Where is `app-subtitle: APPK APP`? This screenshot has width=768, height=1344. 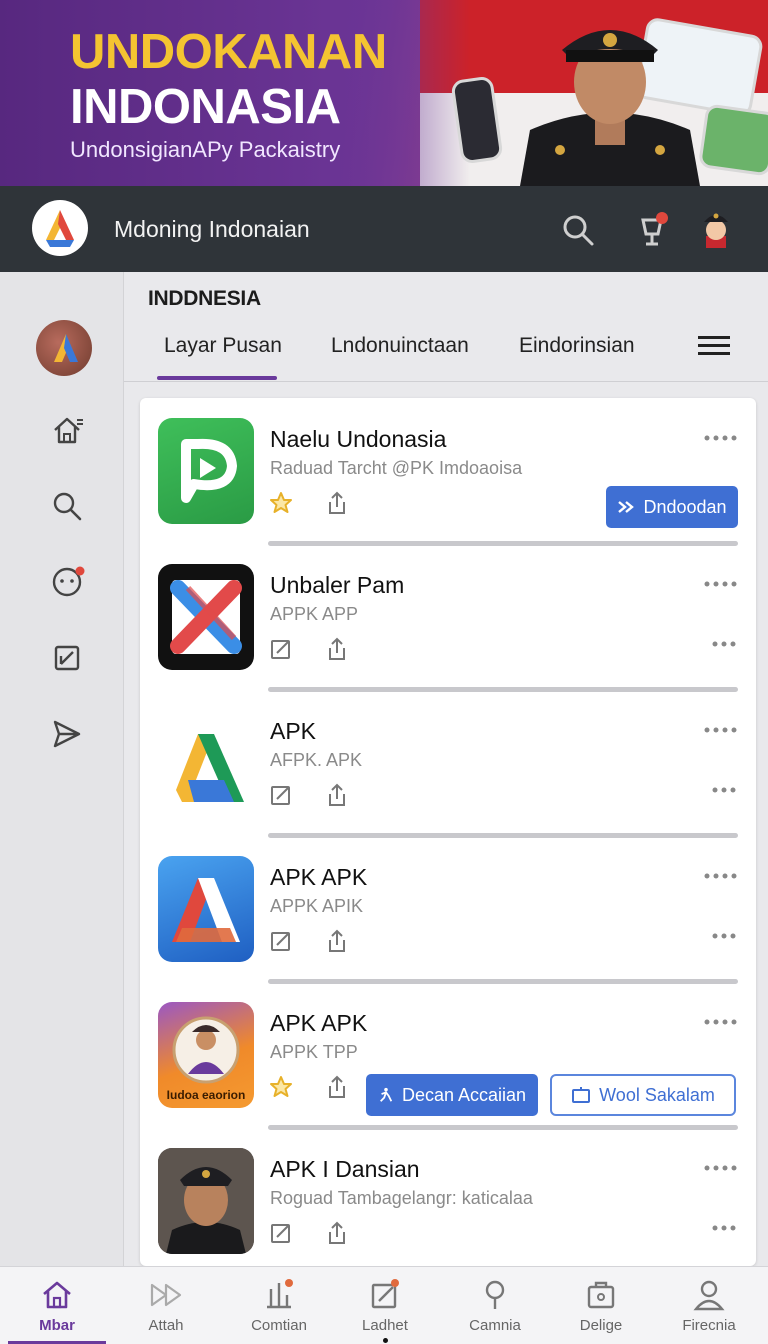
app-subtitle: APPK APP is located at coordinates (314, 614).